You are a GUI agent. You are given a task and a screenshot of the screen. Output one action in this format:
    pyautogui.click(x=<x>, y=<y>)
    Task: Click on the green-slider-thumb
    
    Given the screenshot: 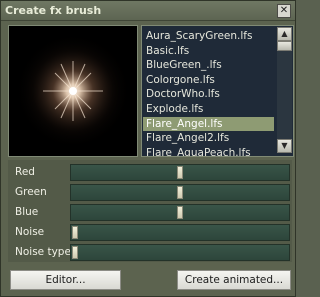 What is the action you would take?
    pyautogui.click(x=180, y=192)
    